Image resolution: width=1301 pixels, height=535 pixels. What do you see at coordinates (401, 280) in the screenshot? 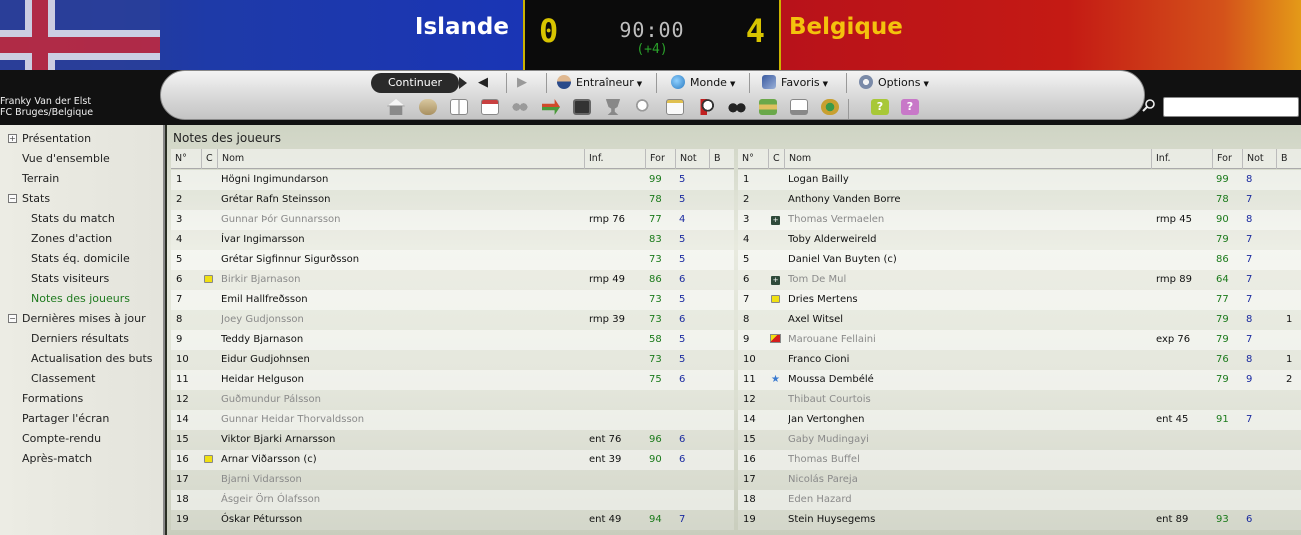
I see `player-name-cell: Birkir Bjarnason` at bounding box center [401, 280].